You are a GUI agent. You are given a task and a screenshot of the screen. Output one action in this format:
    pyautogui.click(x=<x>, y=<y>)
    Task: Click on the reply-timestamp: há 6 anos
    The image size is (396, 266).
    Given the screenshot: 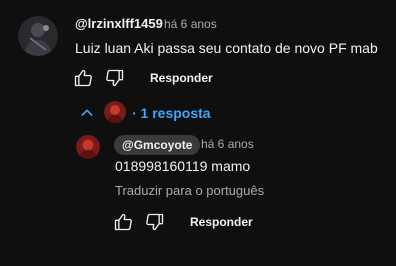 What is the action you would take?
    pyautogui.click(x=227, y=144)
    